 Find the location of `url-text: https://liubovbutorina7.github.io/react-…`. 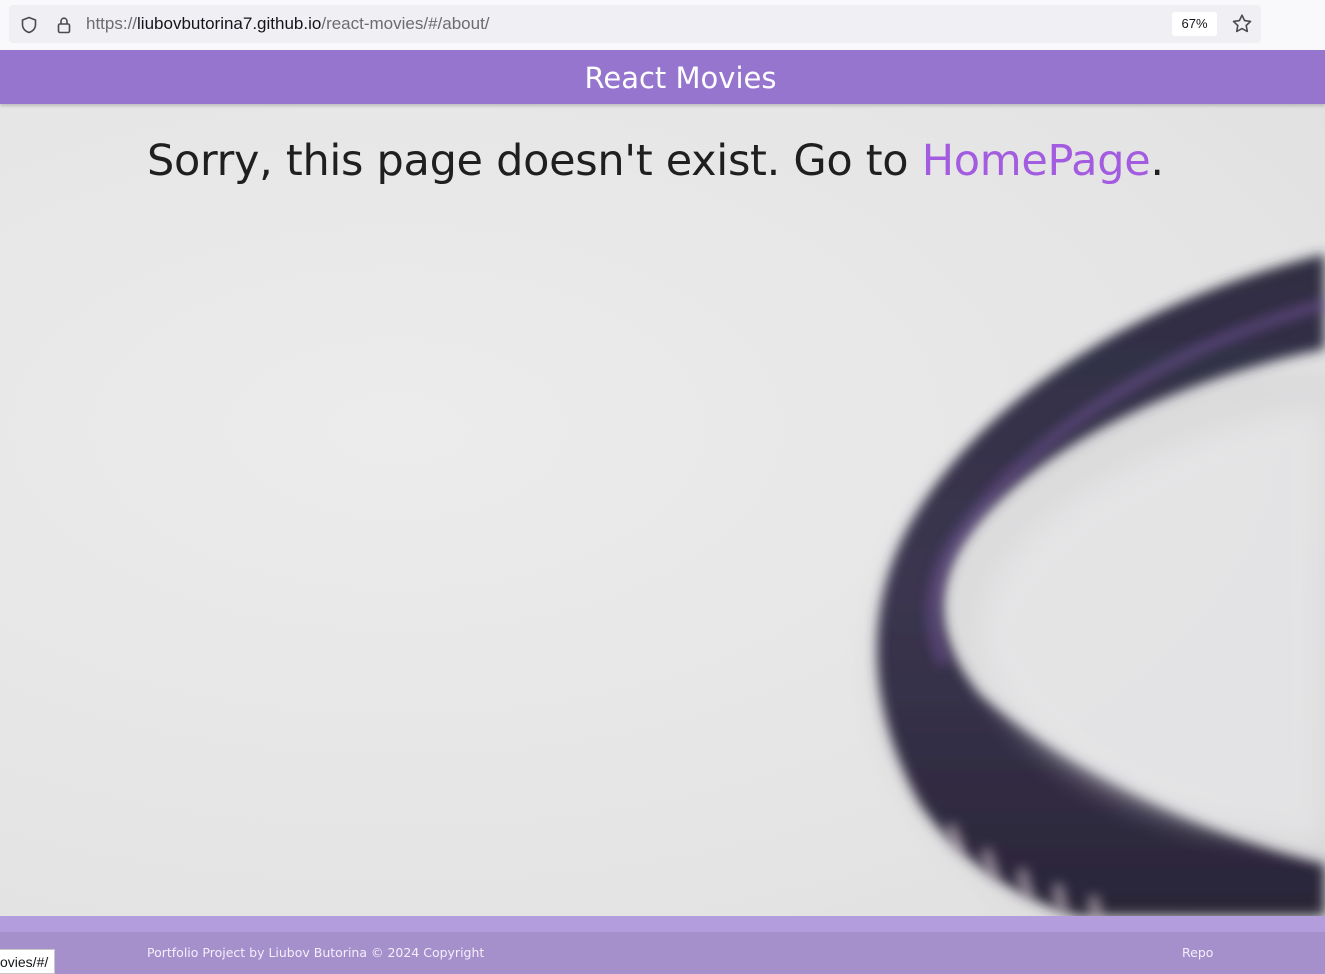

url-text: https://liubovbutorina7.github.io/react-… is located at coordinates (288, 24).